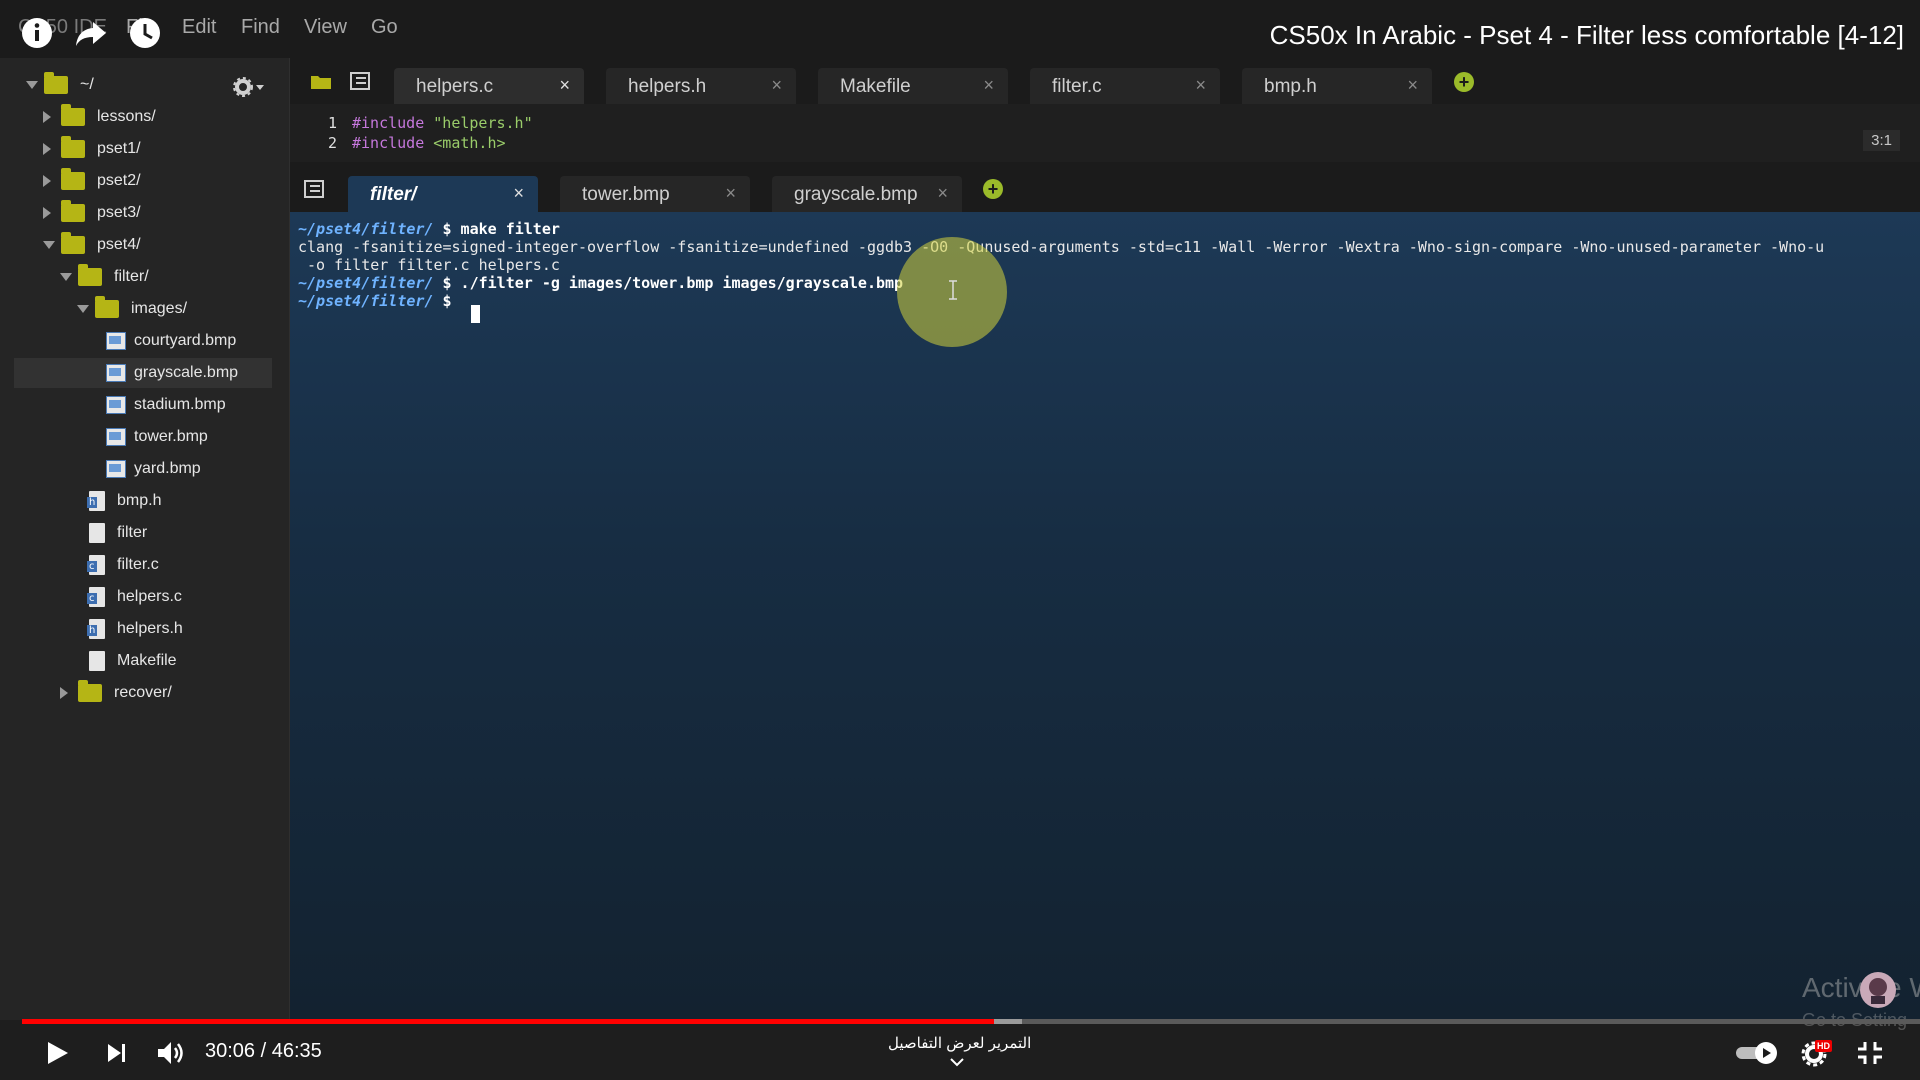 The width and height of the screenshot is (1920, 1080). I want to click on tree-item-label: helpers.h, so click(150, 628).